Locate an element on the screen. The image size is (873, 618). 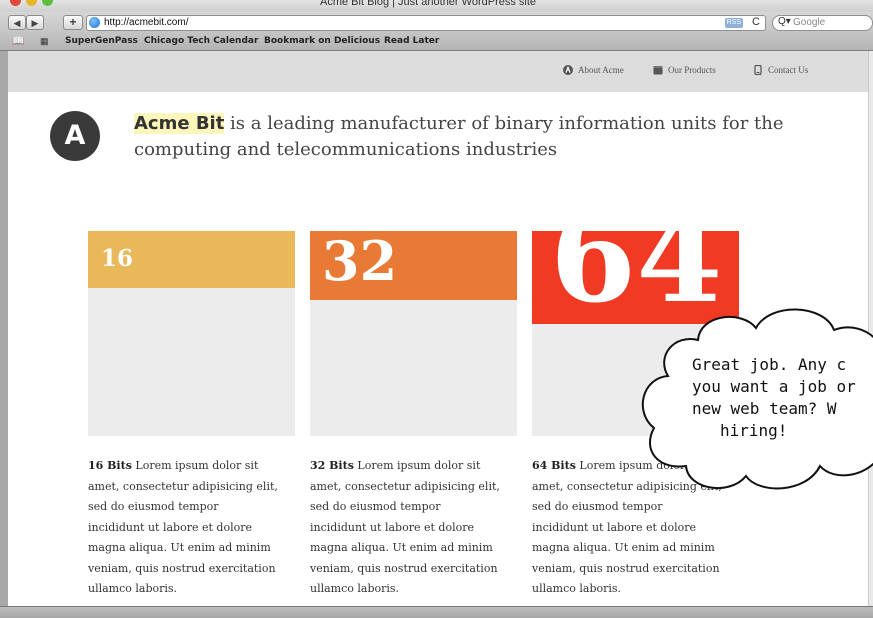
product-header-16: 16 is located at coordinates (191, 259).